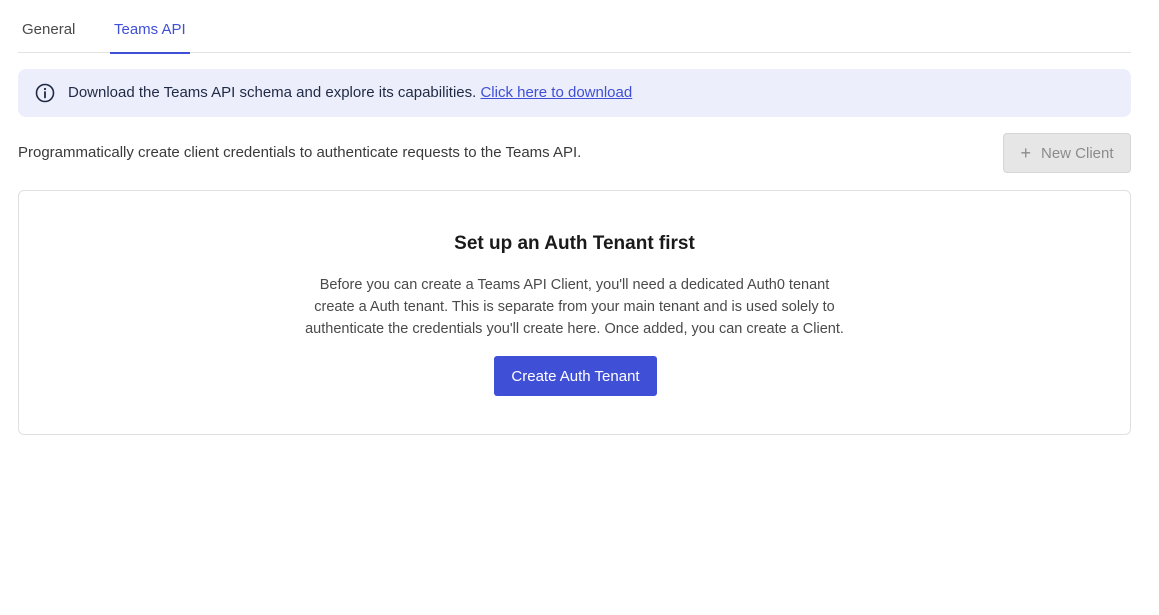  I want to click on create-auth-tenant-button: Create Auth Tenant, so click(575, 376).